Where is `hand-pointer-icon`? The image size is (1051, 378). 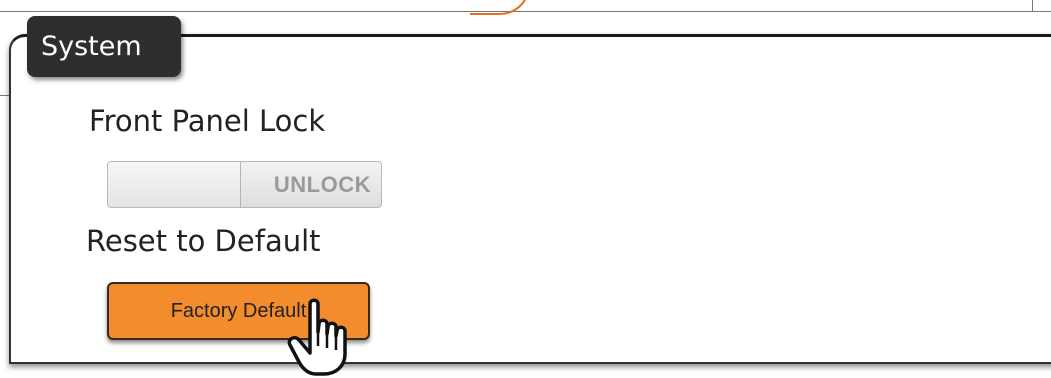 hand-pointer-icon is located at coordinates (317, 337).